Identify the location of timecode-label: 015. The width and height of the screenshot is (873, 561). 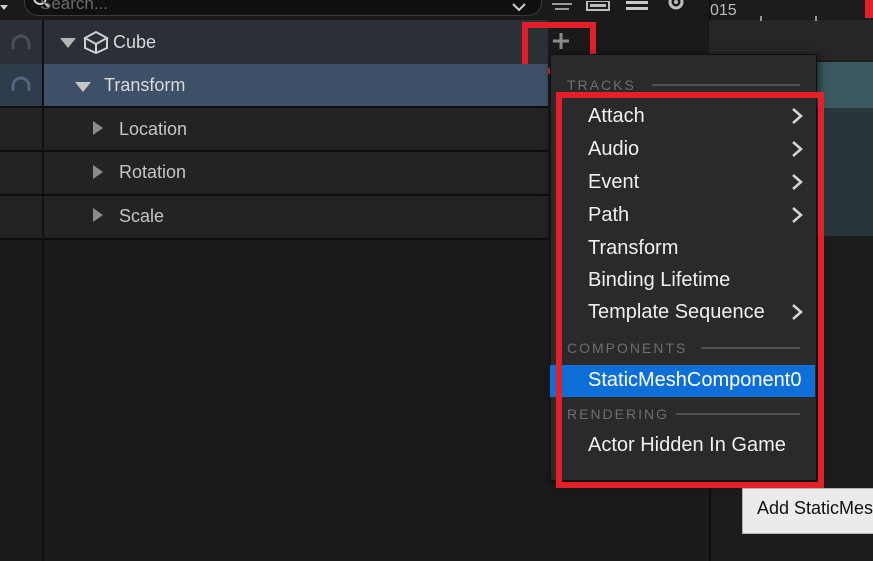
(723, 10).